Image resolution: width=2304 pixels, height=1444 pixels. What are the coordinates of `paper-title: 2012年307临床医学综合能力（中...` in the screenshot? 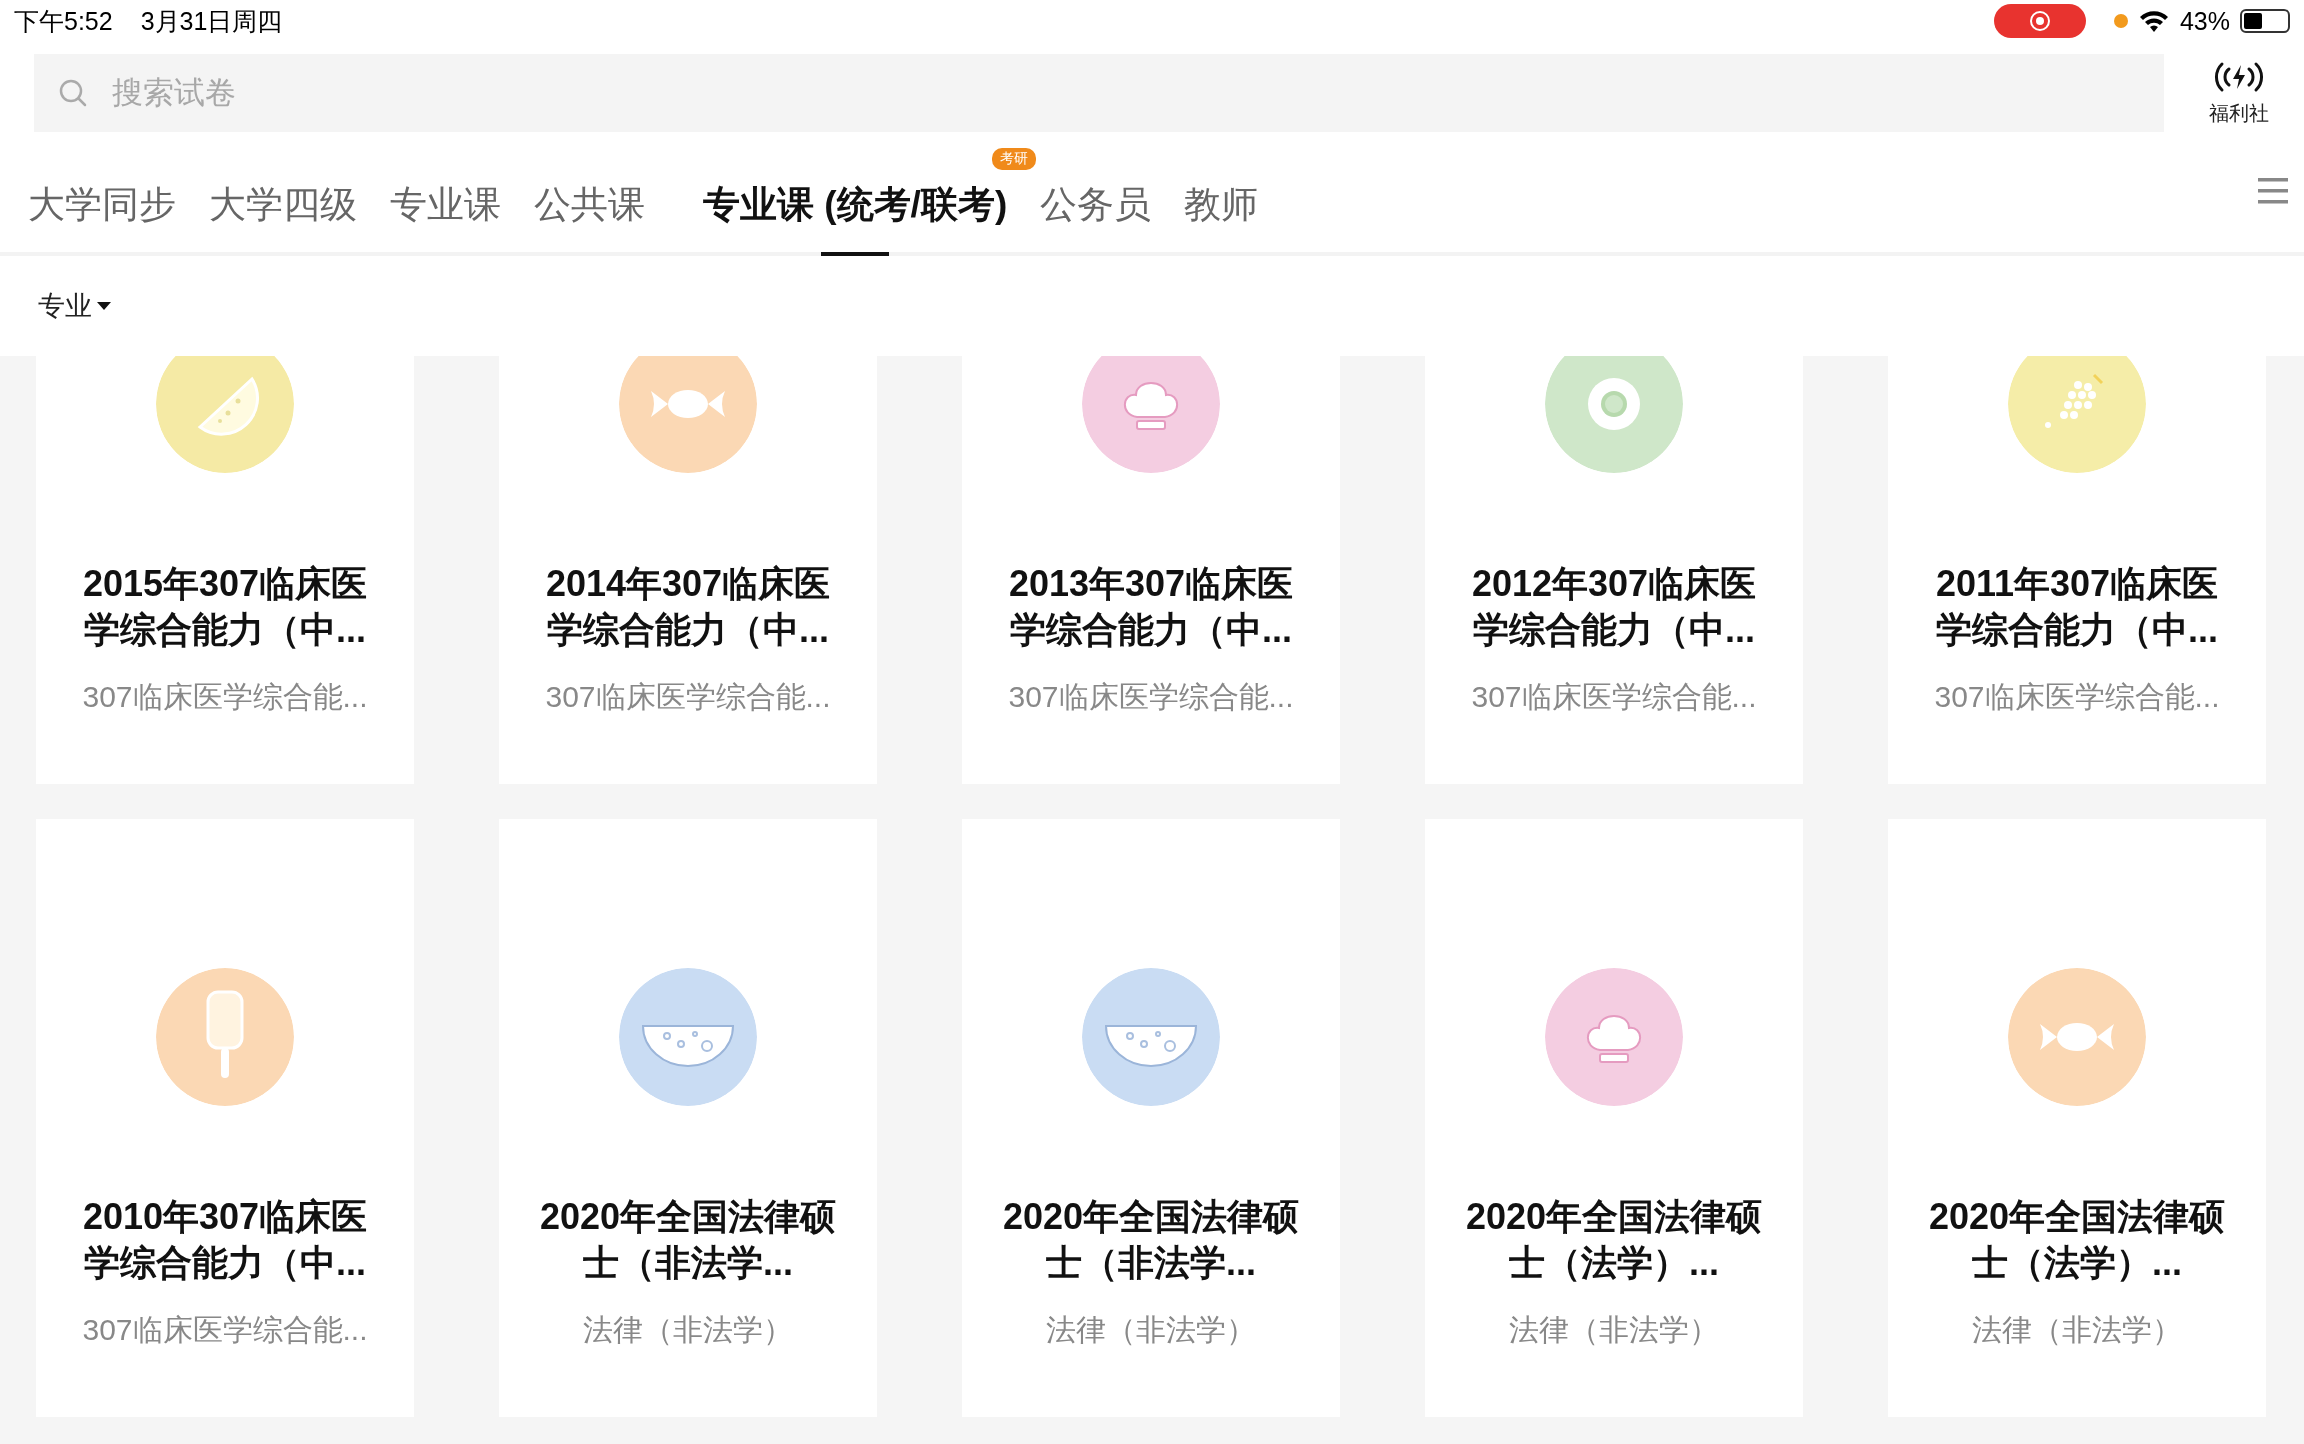 It's located at (1614, 607).